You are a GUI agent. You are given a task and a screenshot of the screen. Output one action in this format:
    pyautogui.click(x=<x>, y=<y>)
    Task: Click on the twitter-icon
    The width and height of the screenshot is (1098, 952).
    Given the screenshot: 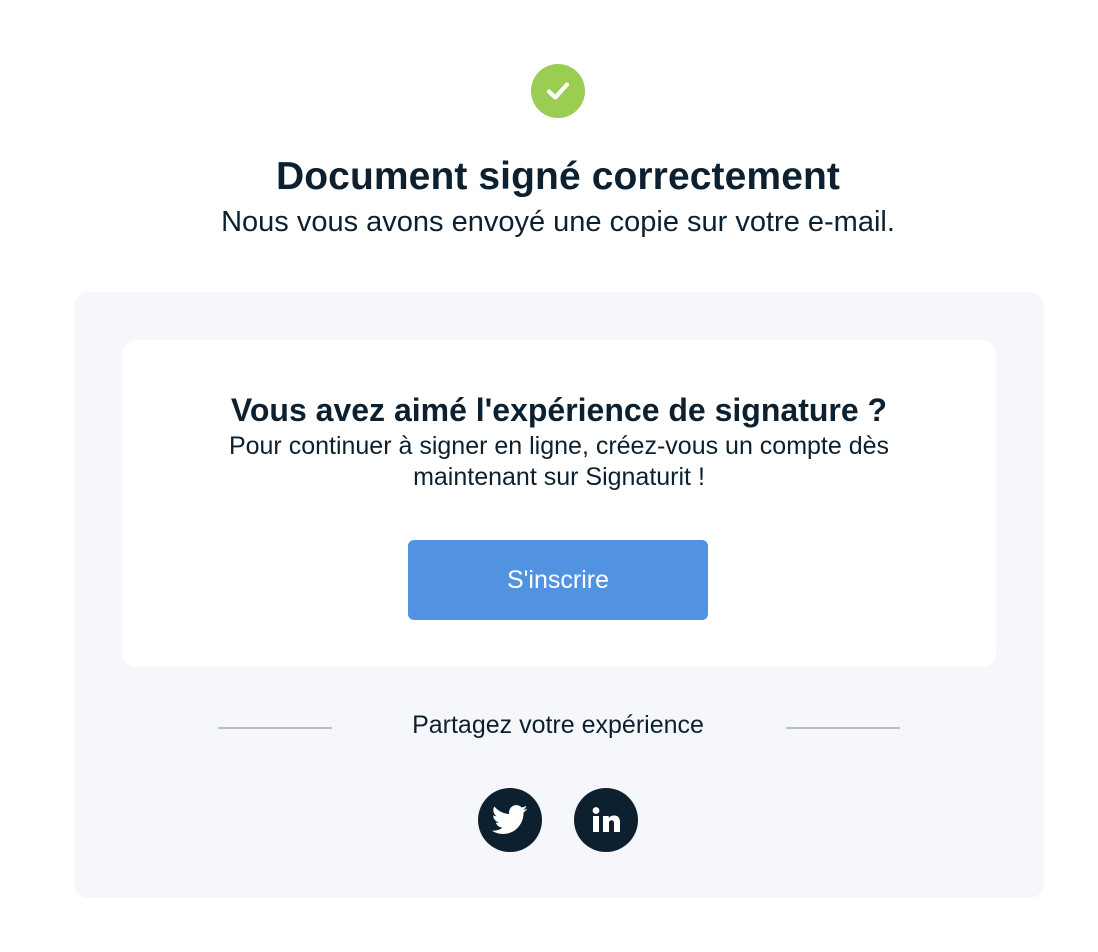 What is the action you would take?
    pyautogui.click(x=510, y=819)
    